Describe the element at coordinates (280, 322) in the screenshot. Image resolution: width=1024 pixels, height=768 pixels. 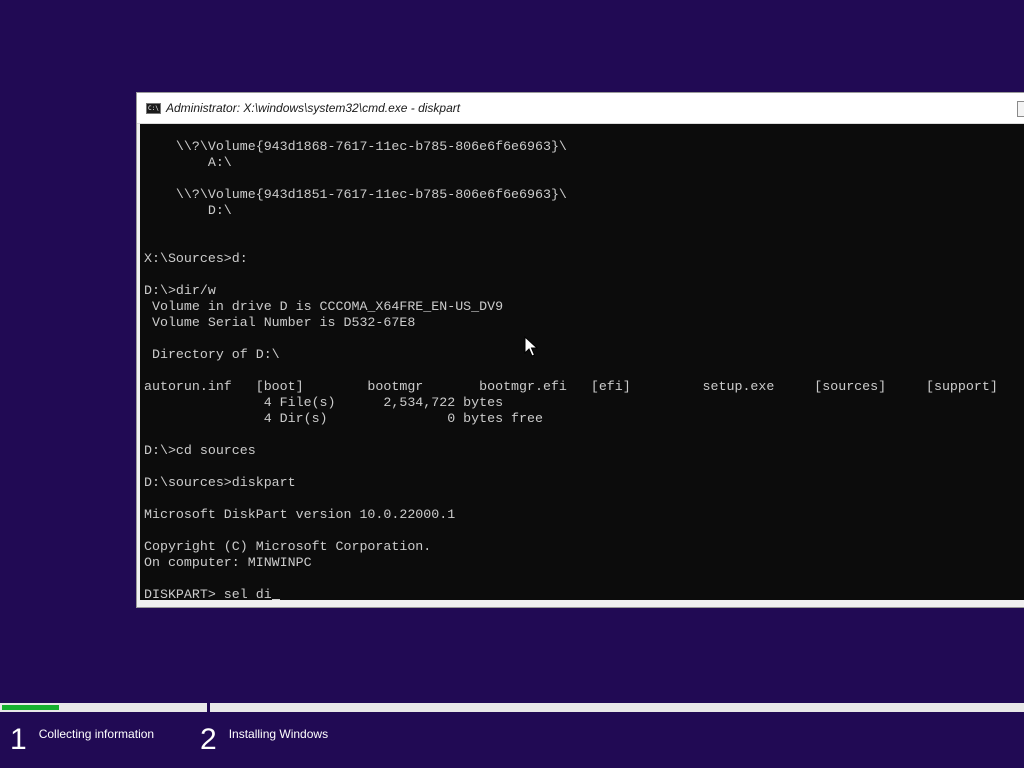
I see `console-line: Volume Serial Number is D532-67E8` at that location.